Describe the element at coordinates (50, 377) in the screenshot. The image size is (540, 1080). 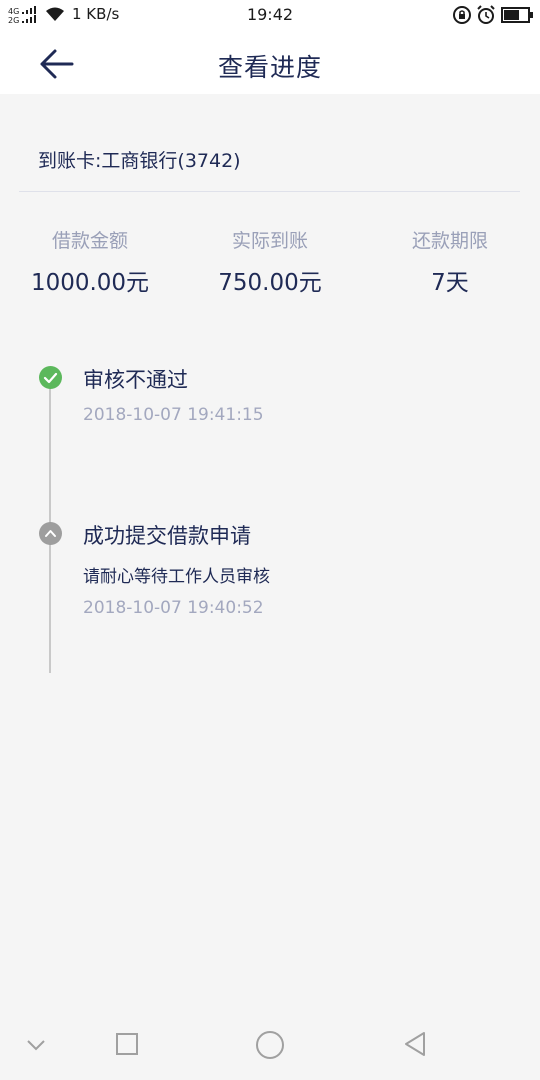
I see `check-icon` at that location.